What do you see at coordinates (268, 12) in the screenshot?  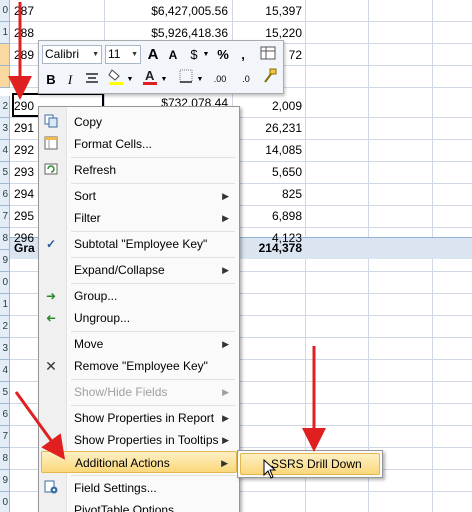 I see `count-cell: 15,397` at bounding box center [268, 12].